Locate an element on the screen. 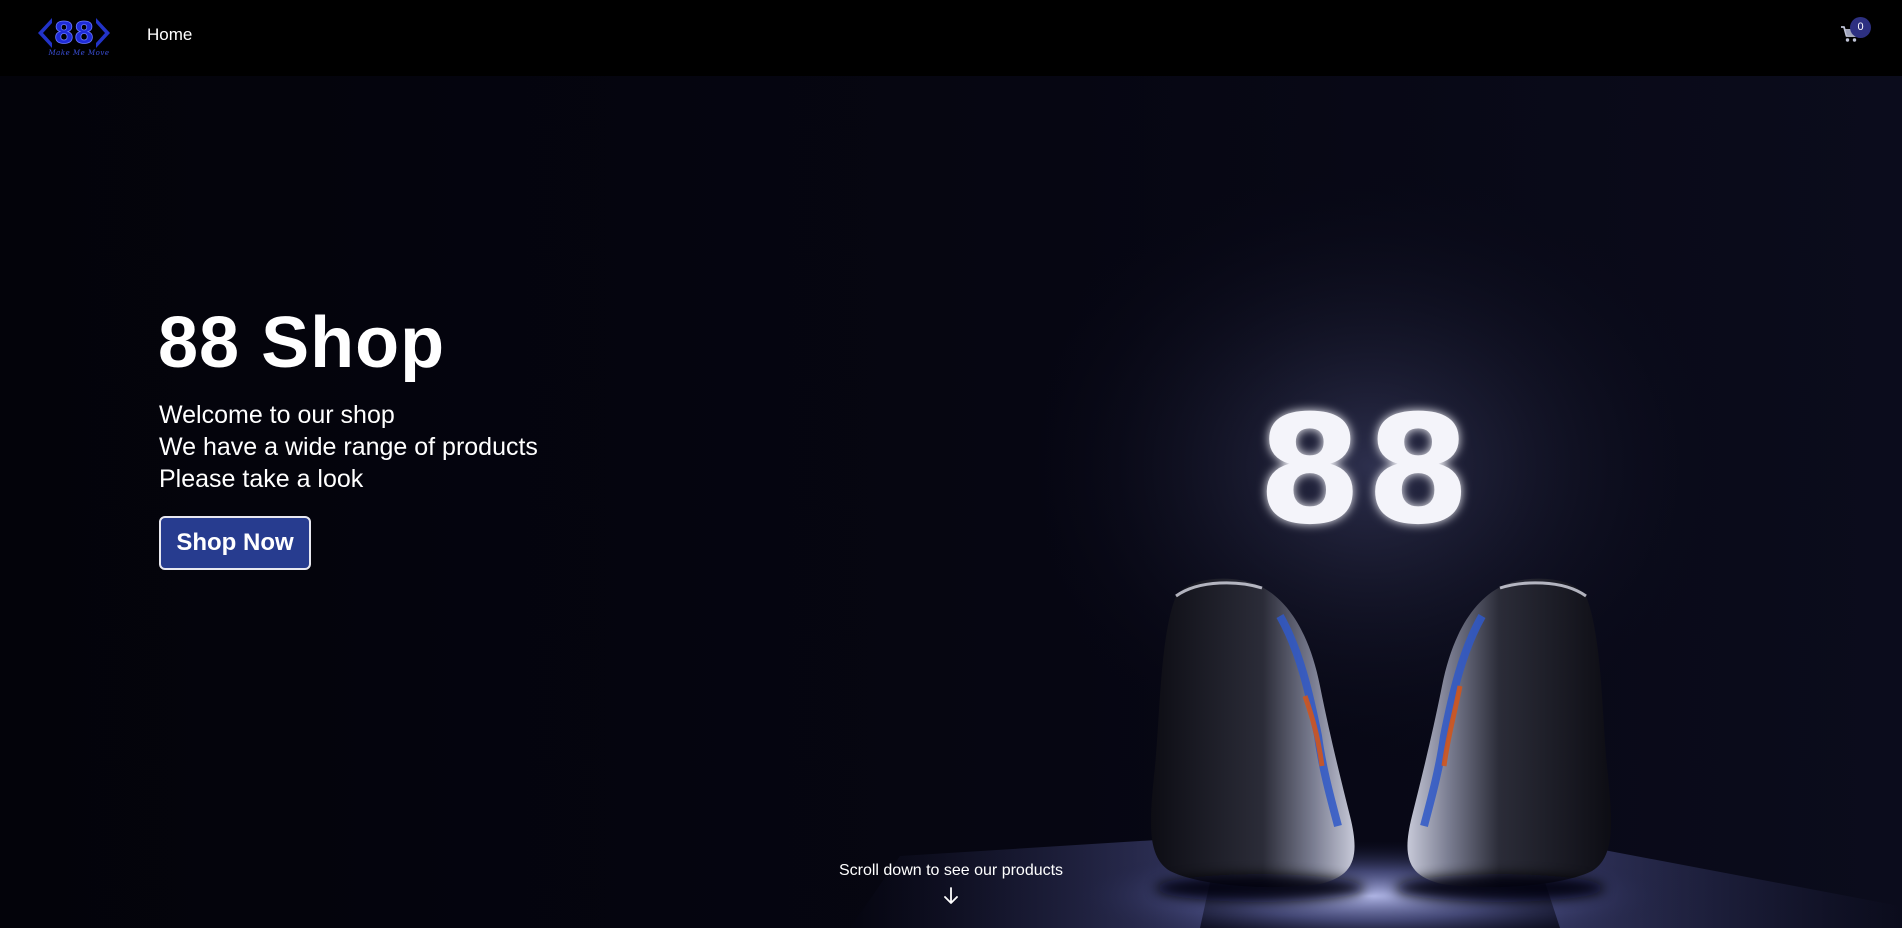 The height and width of the screenshot is (928, 1902). brand-logo: 88 Make Me Move is located at coordinates (74, 36).